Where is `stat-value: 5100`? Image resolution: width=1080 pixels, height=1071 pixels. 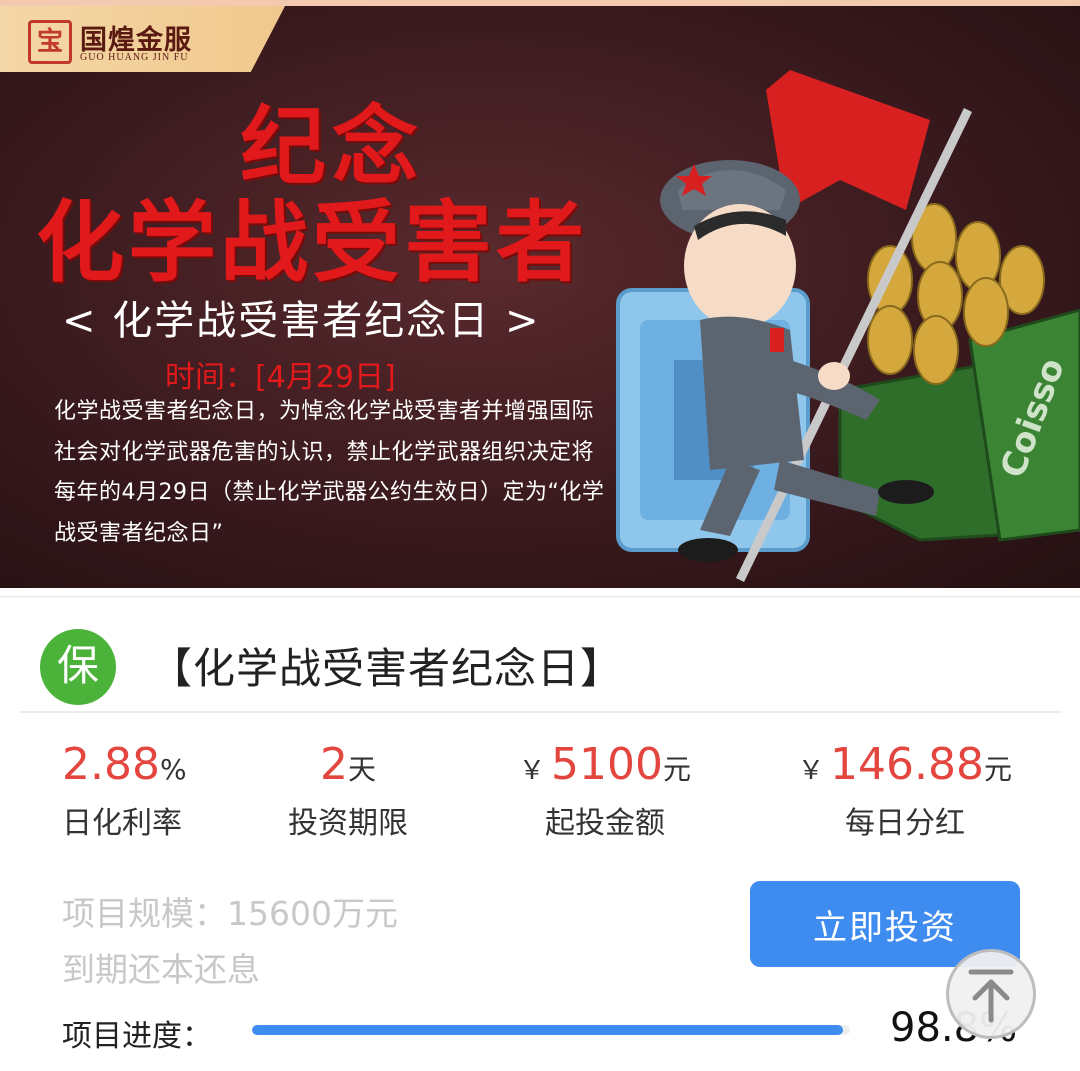
stat-value: 5100 is located at coordinates (607, 764).